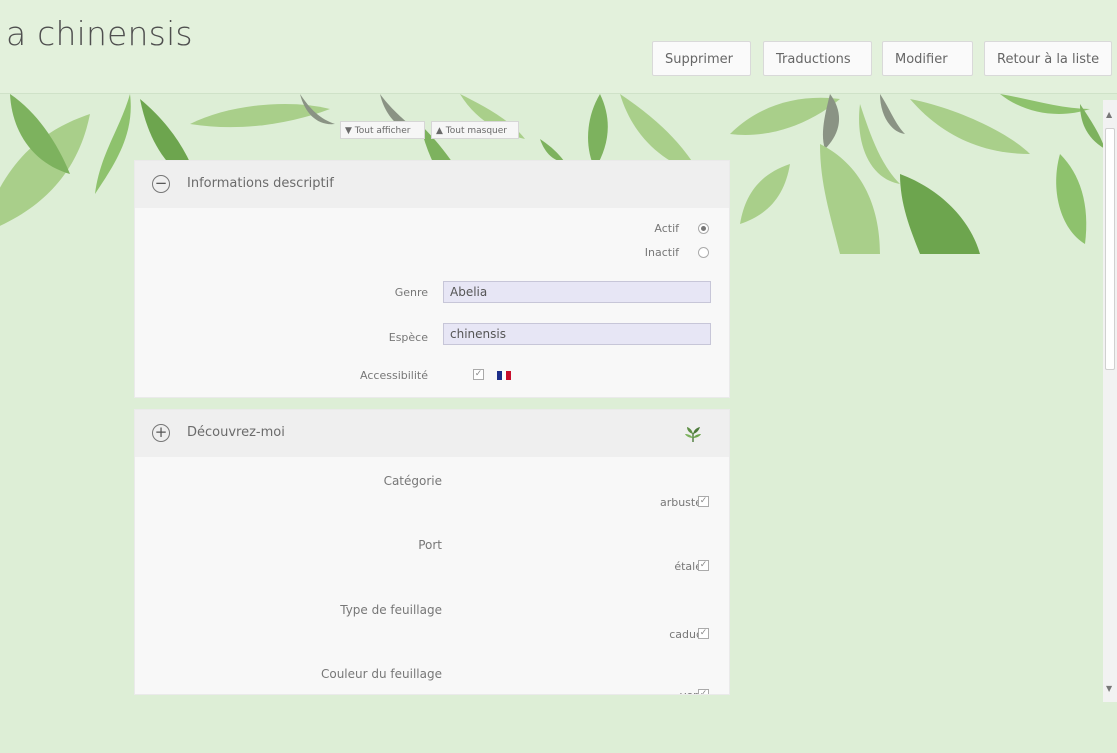 The image size is (1117, 753). What do you see at coordinates (577, 292) in the screenshot?
I see `genus-field: Abelia` at bounding box center [577, 292].